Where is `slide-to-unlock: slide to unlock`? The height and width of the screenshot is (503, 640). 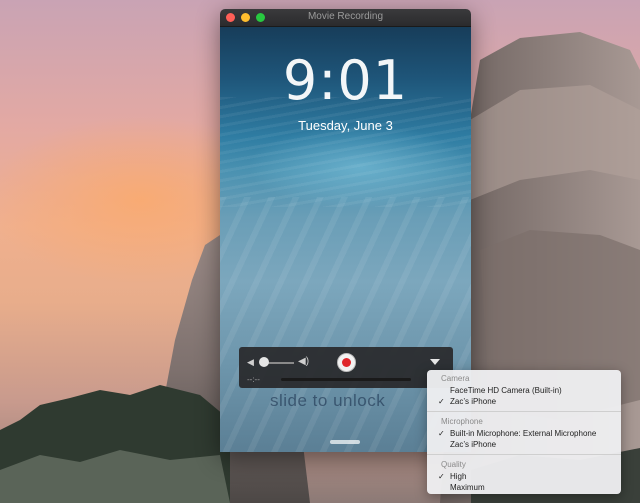
slide-to-unlock: slide to unlock is located at coordinates (328, 400).